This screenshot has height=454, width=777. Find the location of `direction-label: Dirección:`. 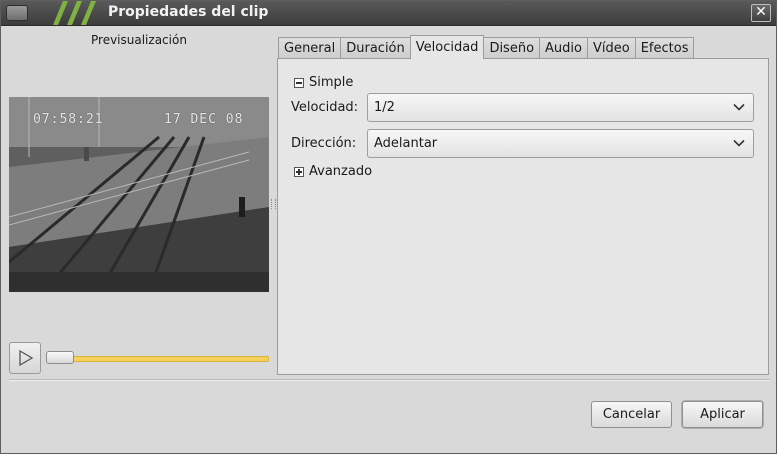

direction-label: Dirección: is located at coordinates (324, 143).